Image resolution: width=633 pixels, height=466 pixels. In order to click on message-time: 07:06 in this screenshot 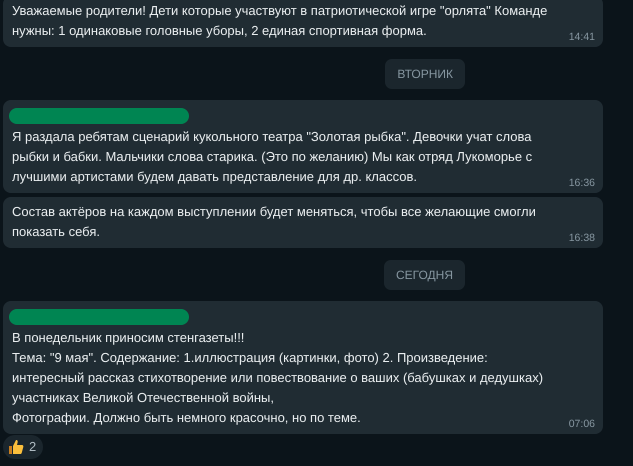, I will do `click(581, 424)`.